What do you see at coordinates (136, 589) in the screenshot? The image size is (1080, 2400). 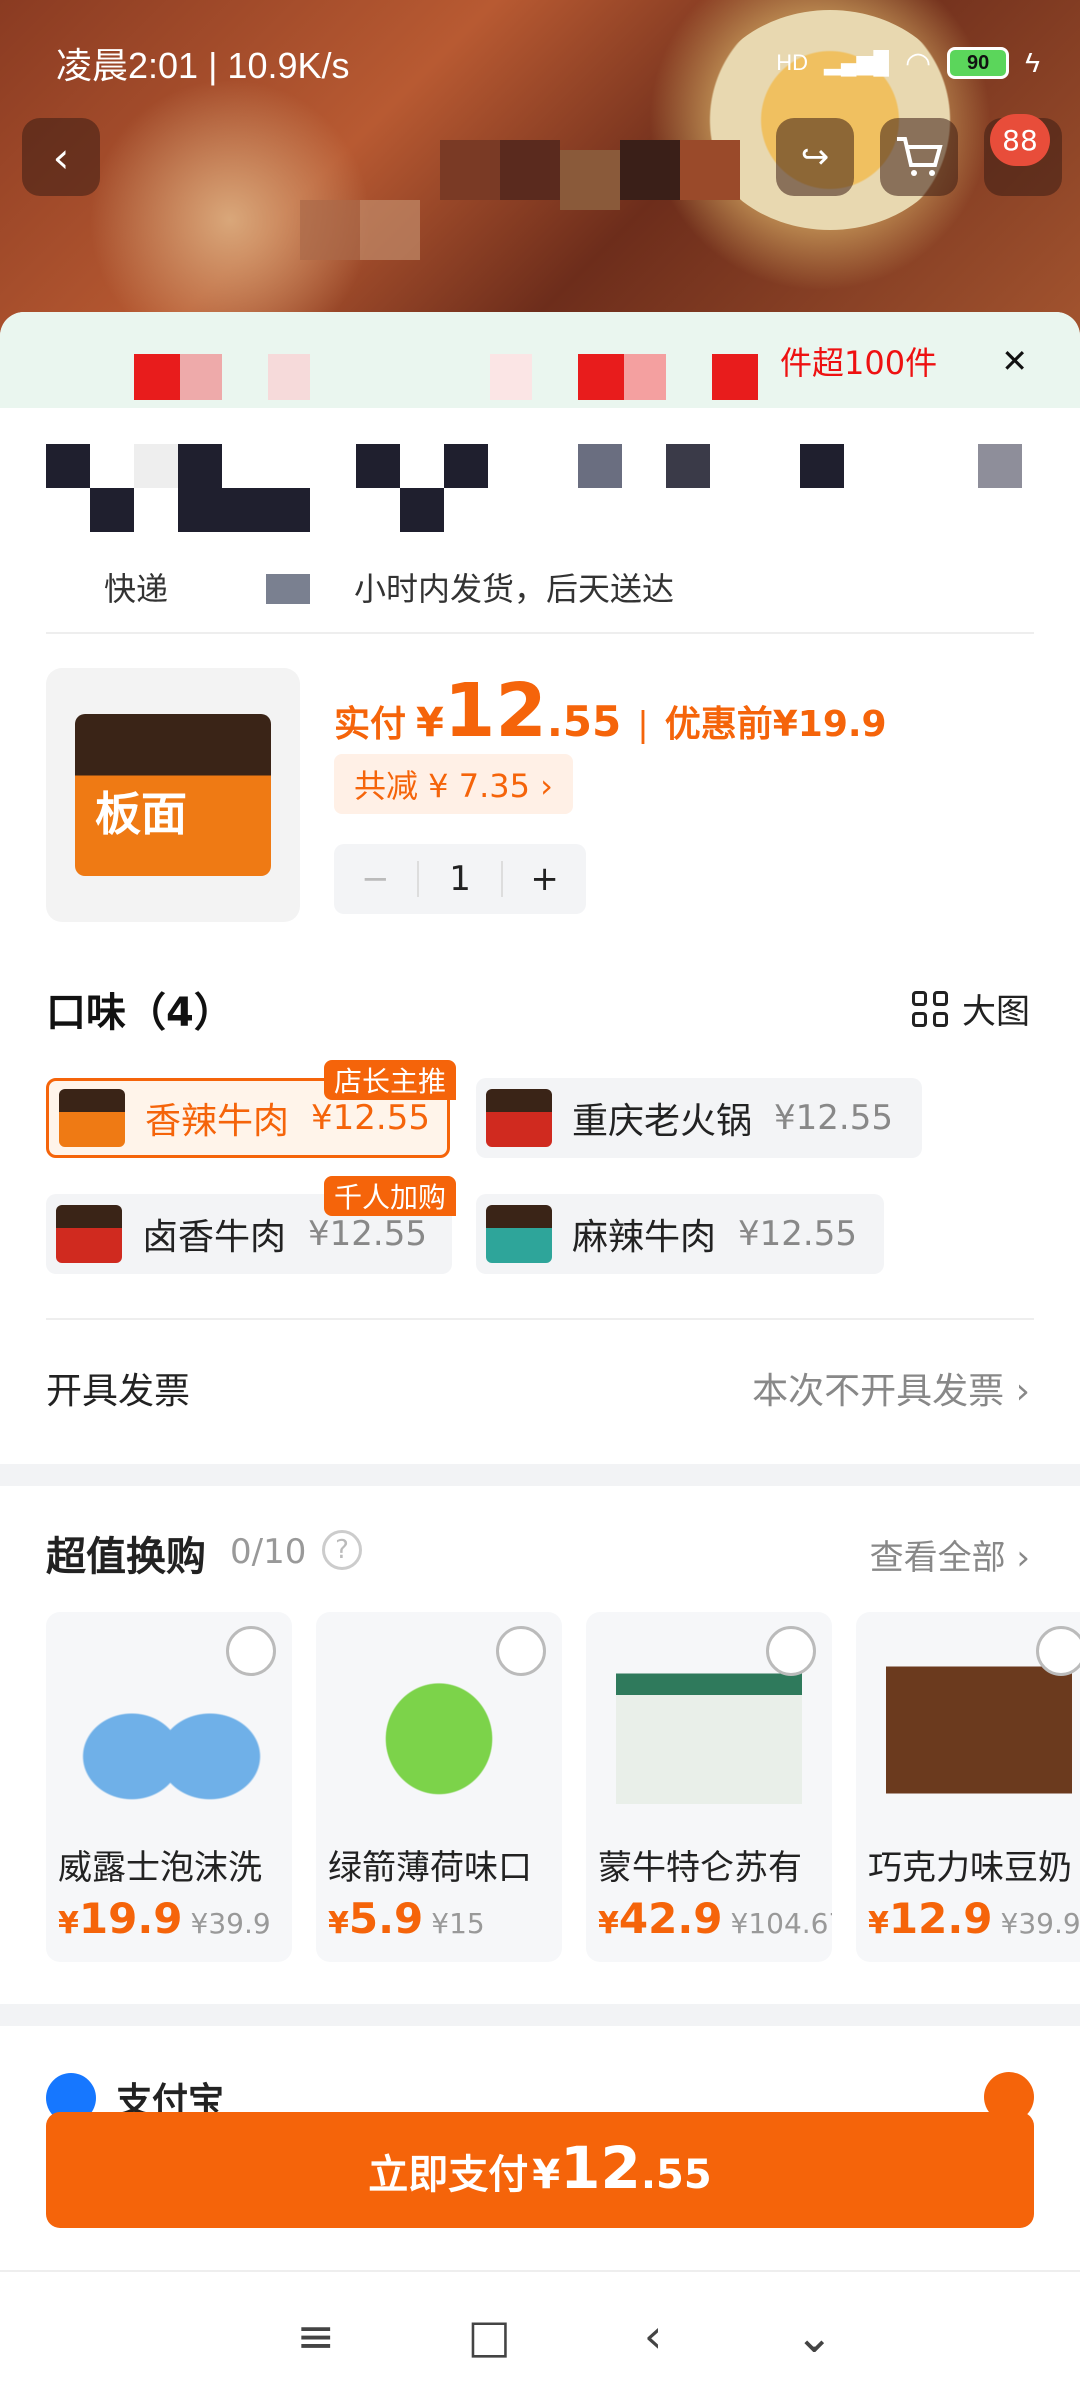 I see `shipping-method: 快递` at bounding box center [136, 589].